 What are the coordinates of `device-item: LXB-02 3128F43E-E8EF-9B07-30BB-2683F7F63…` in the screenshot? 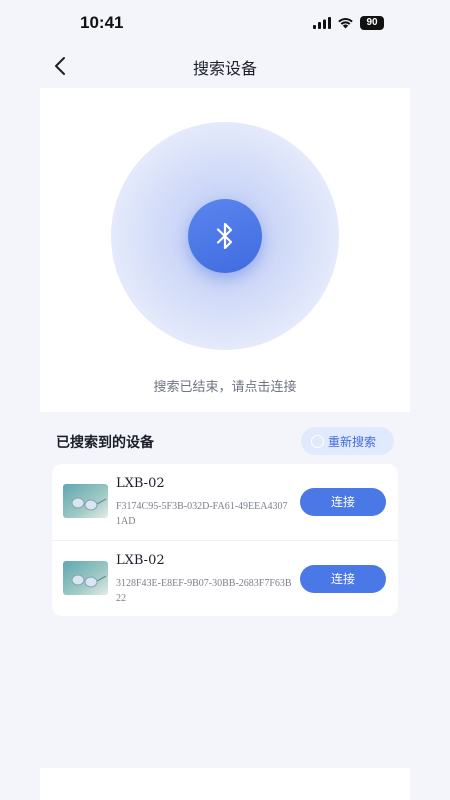 It's located at (225, 578).